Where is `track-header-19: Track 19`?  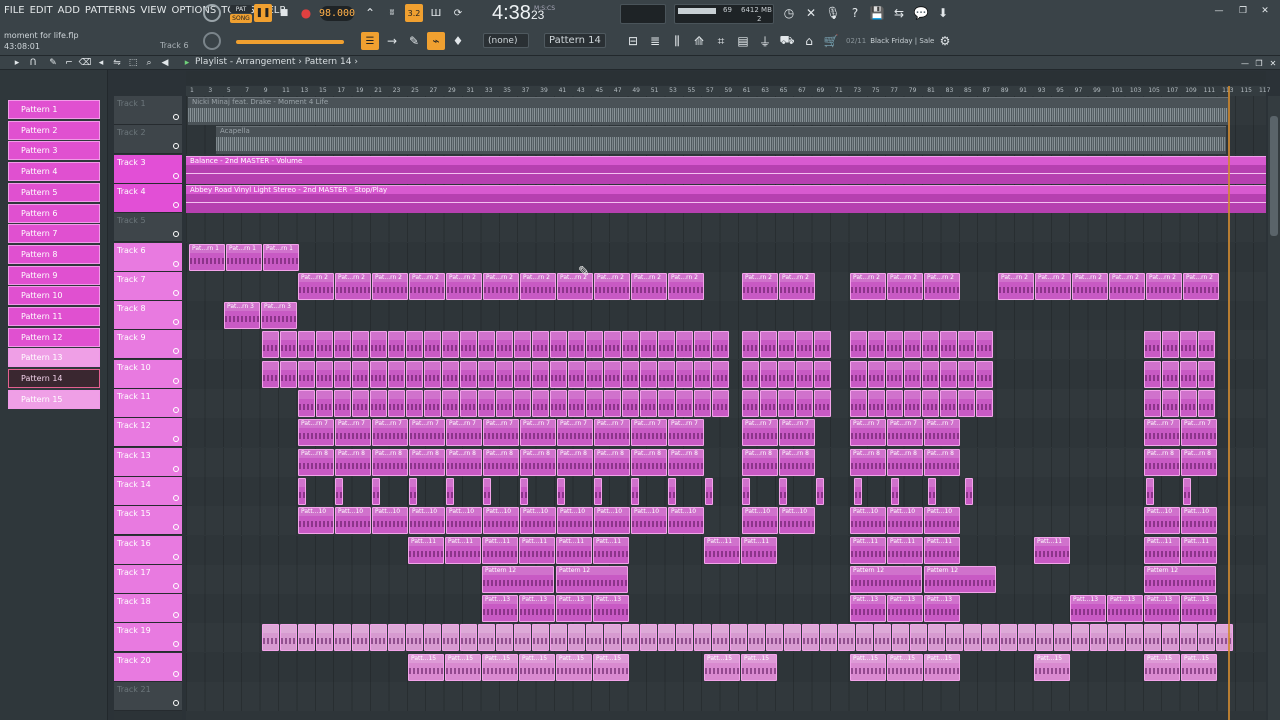 track-header-19: Track 19 is located at coordinates (148, 638).